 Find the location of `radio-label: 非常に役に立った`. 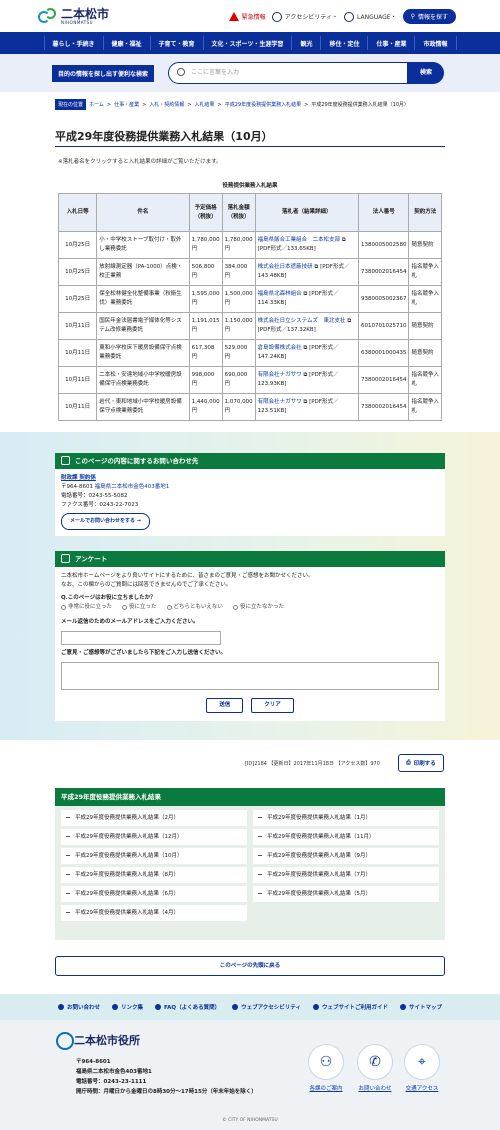

radio-label: 非常に役に立った is located at coordinates (90, 607).